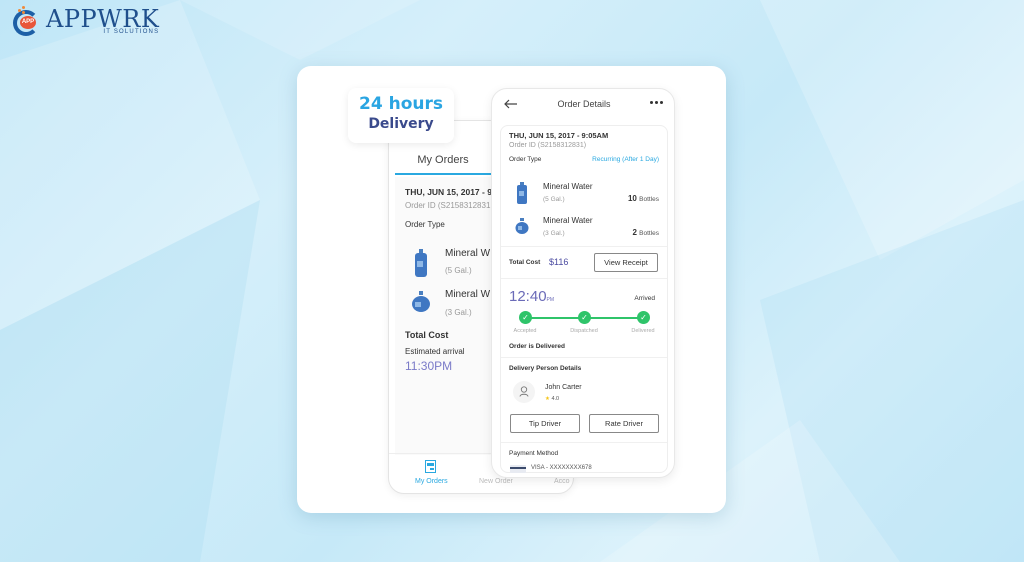 Image resolution: width=1024 pixels, height=562 pixels. I want to click on qty-value: 2, so click(634, 232).